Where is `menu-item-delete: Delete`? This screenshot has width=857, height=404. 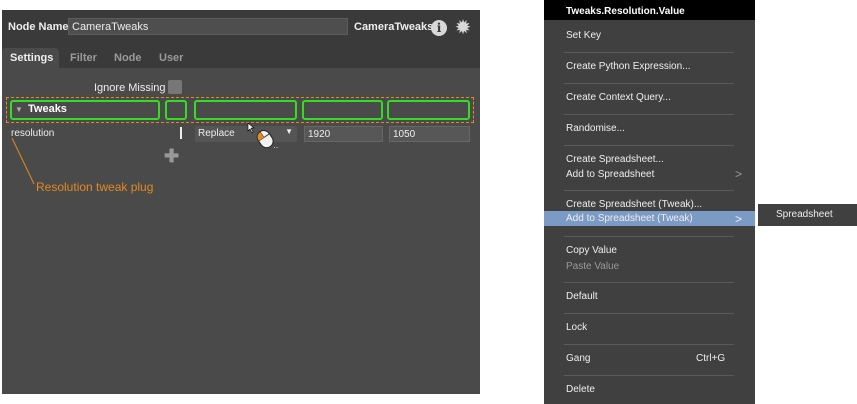 menu-item-delete: Delete is located at coordinates (649, 389).